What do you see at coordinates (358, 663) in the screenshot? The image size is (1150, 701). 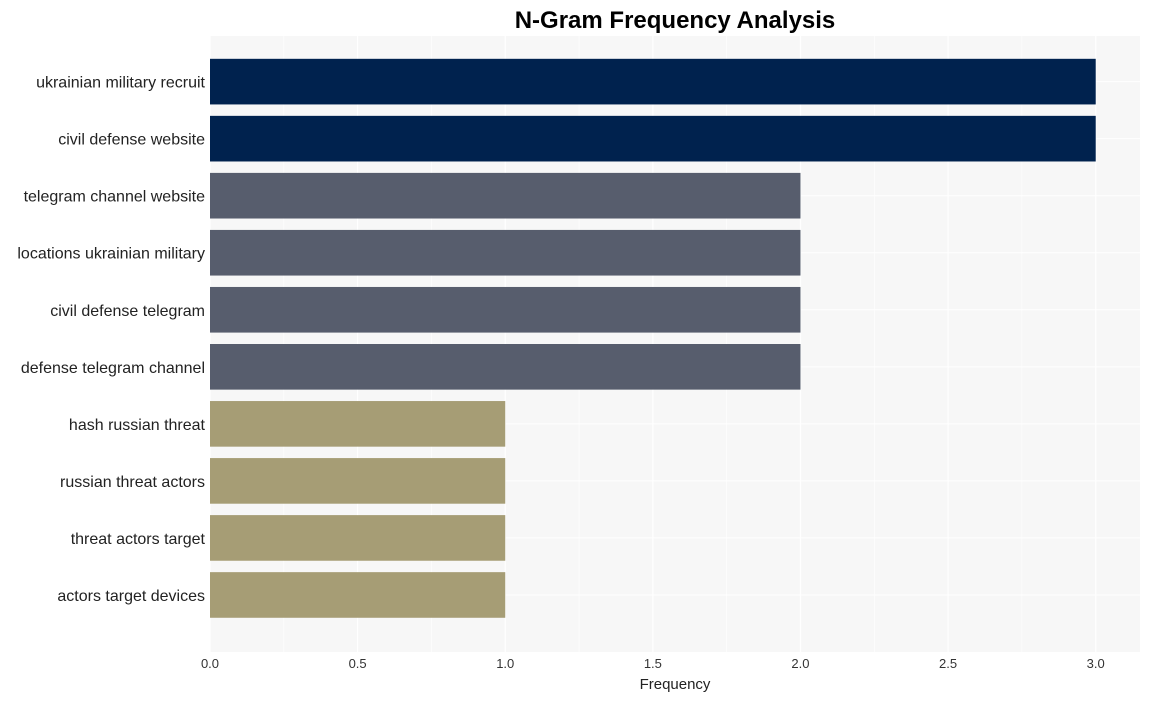 I see `x-tick-label: 0.5` at bounding box center [358, 663].